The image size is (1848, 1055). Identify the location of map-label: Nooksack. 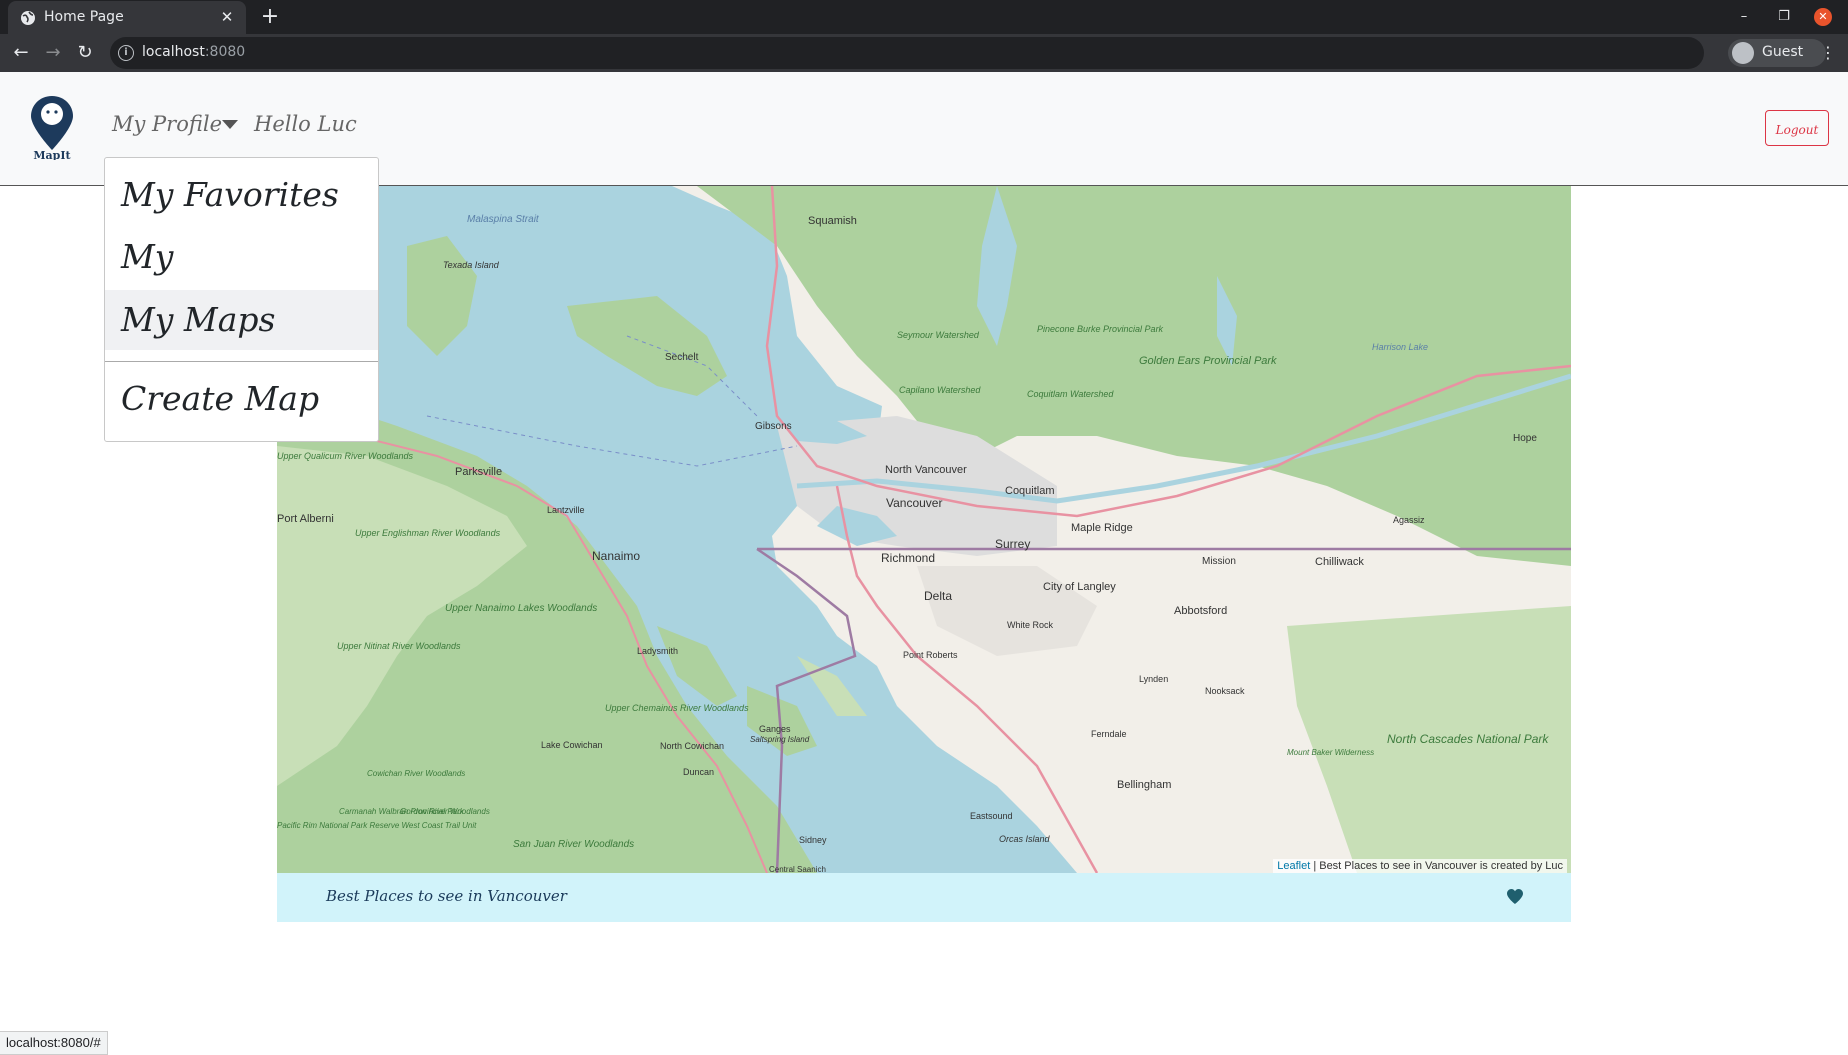
(1225, 691).